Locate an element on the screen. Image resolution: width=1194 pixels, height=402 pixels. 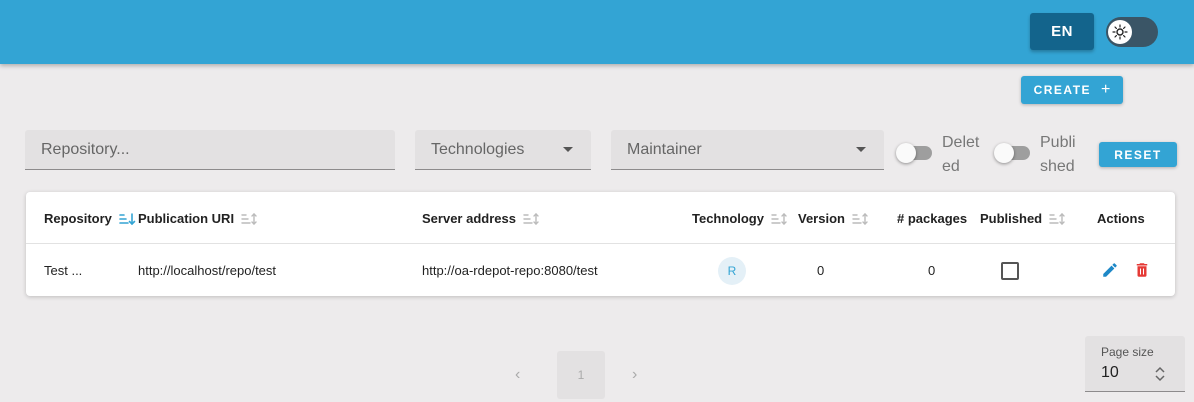
published-checkbox is located at coordinates (1010, 271).